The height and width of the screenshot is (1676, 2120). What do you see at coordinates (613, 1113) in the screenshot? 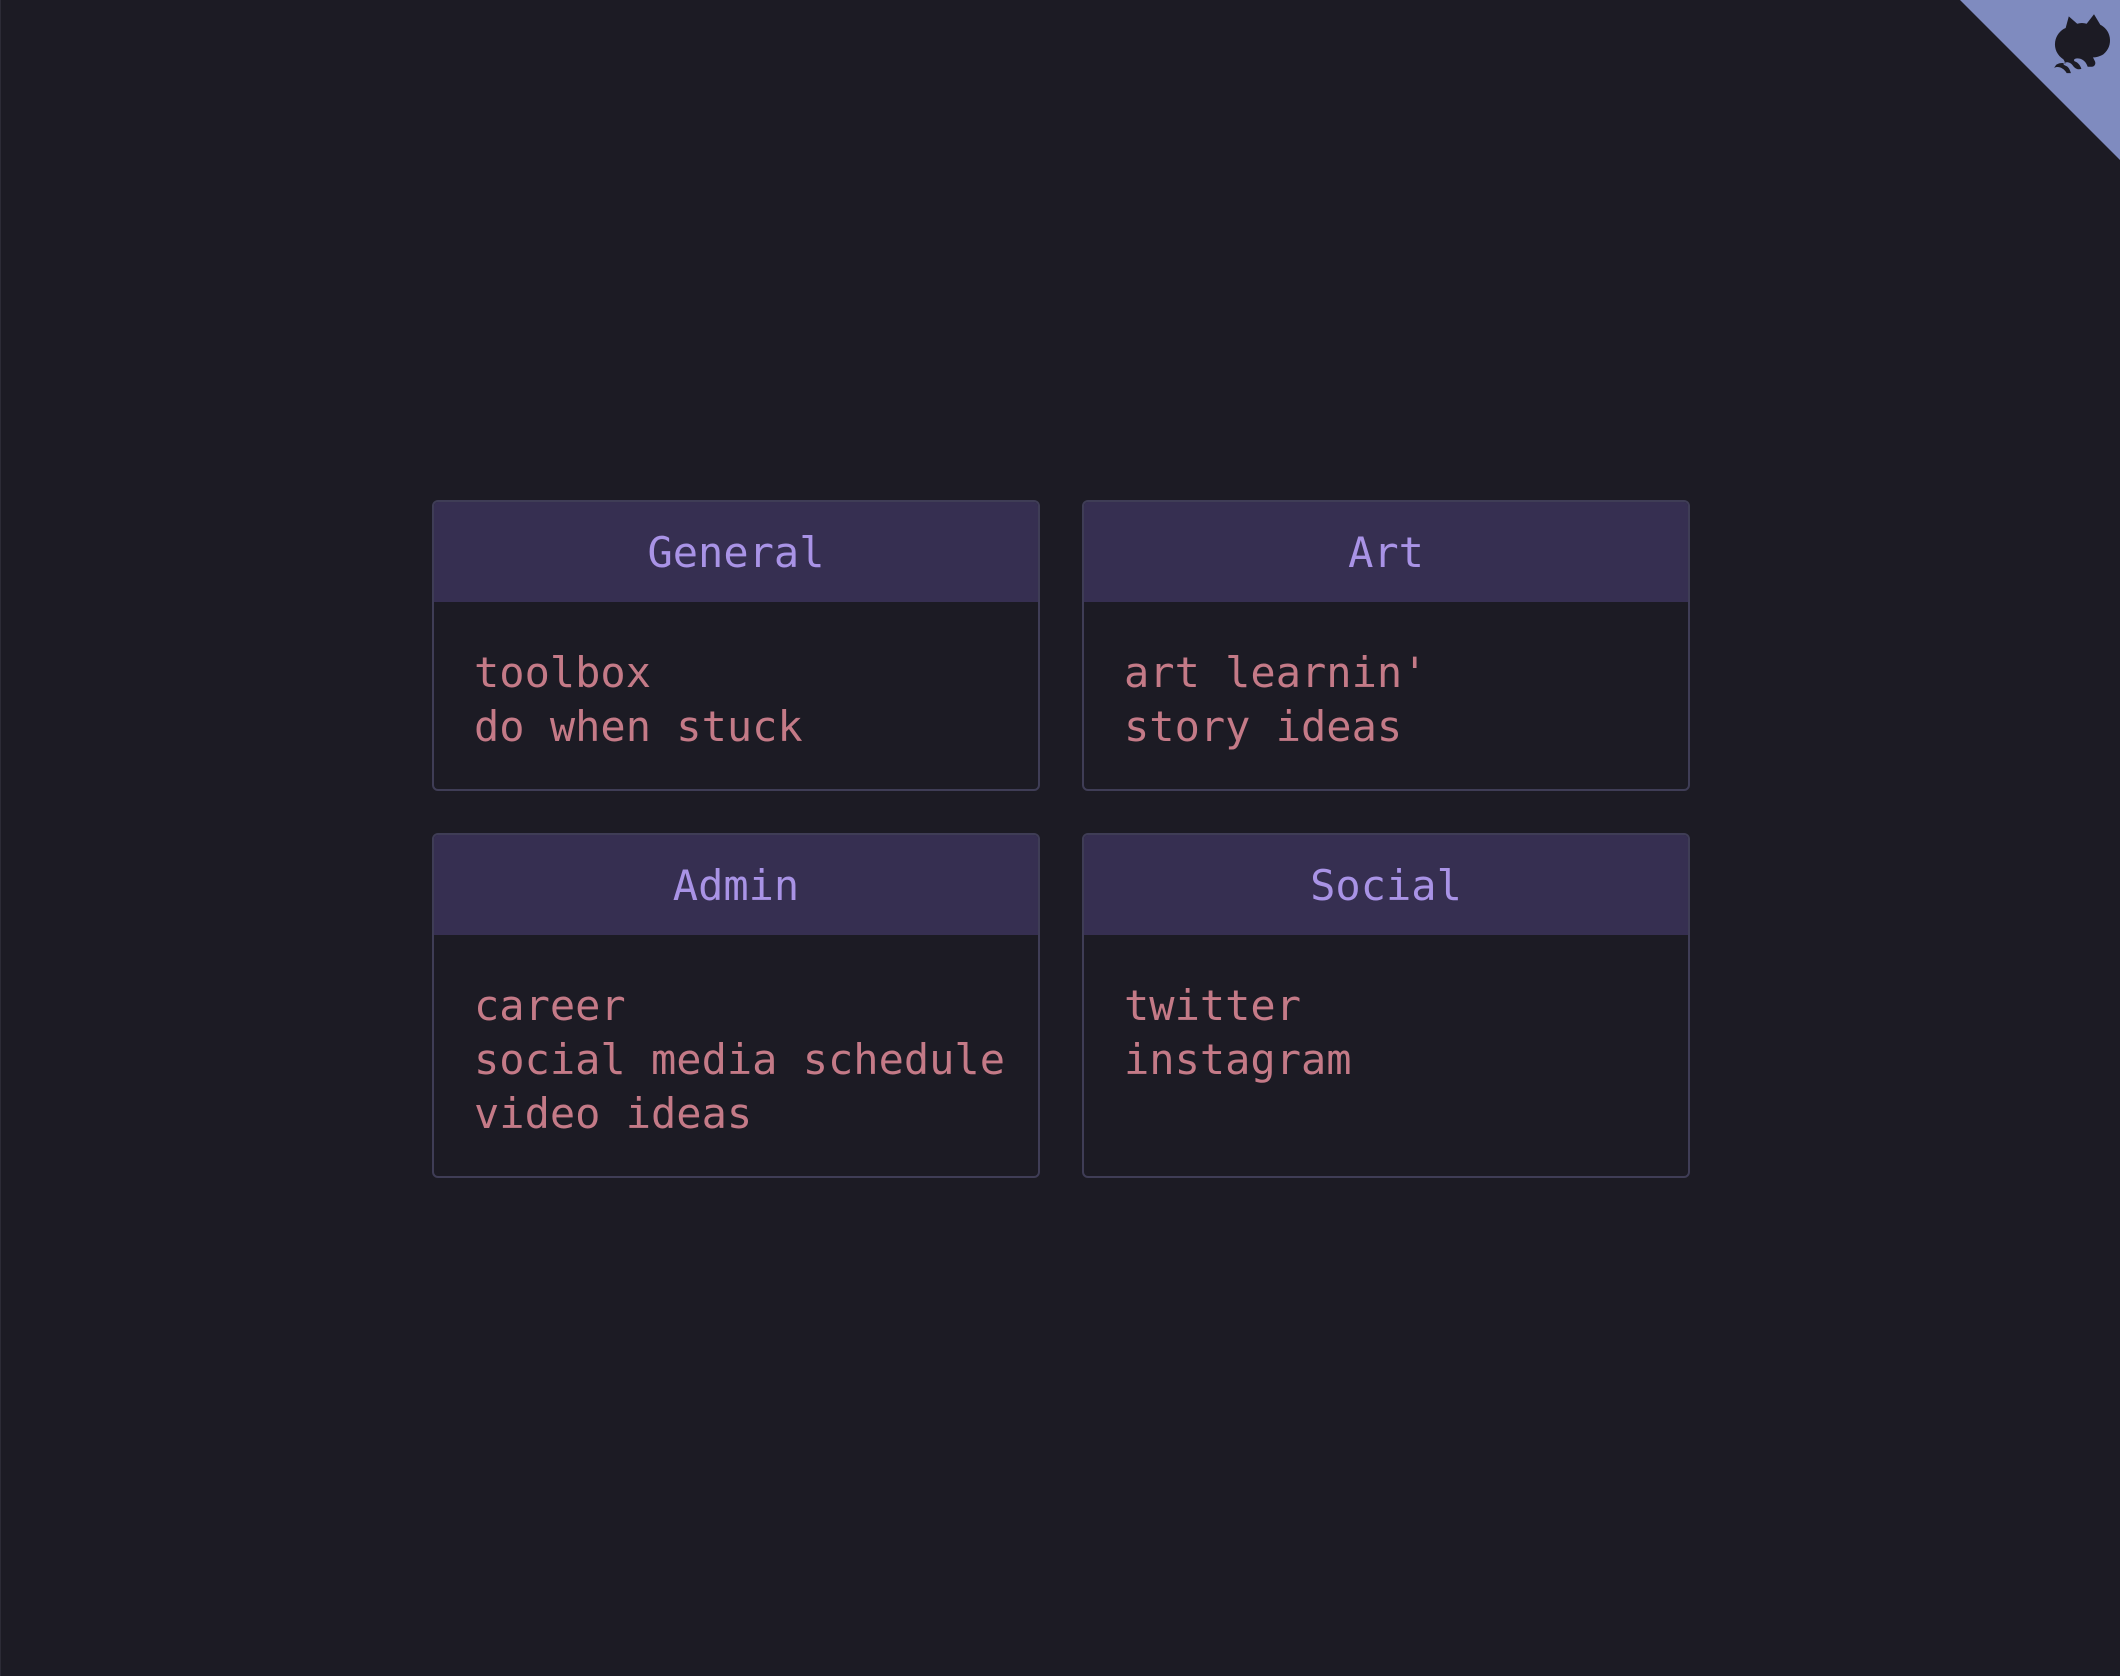
I see `link-video-ideas: video ideas` at bounding box center [613, 1113].